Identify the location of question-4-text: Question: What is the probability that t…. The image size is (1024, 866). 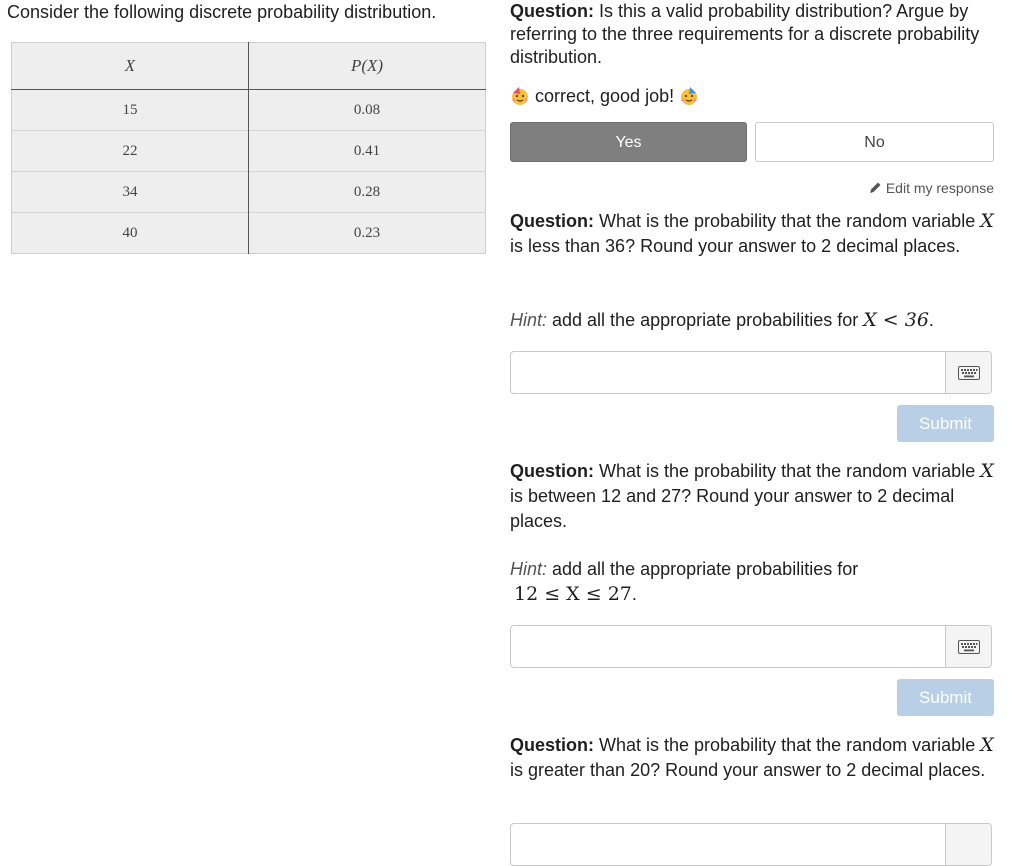
(752, 758).